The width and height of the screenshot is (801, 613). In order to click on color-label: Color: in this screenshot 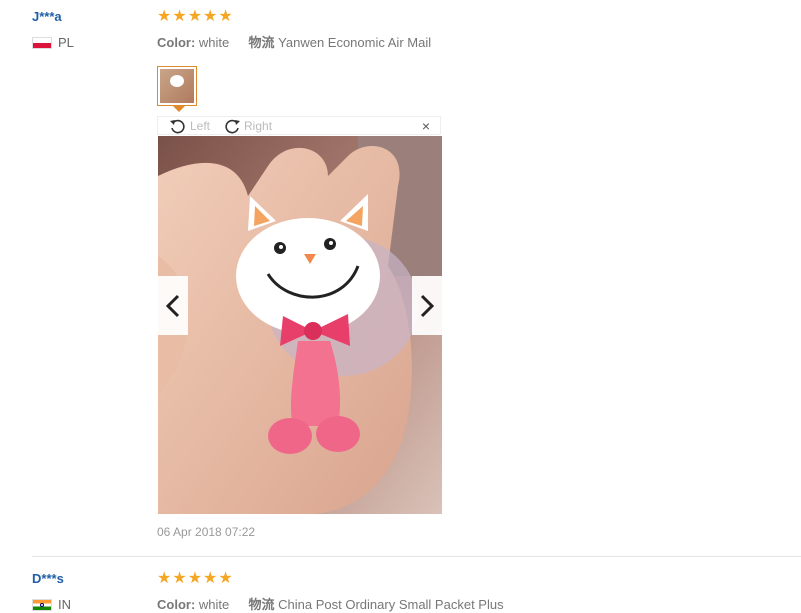, I will do `click(176, 42)`.